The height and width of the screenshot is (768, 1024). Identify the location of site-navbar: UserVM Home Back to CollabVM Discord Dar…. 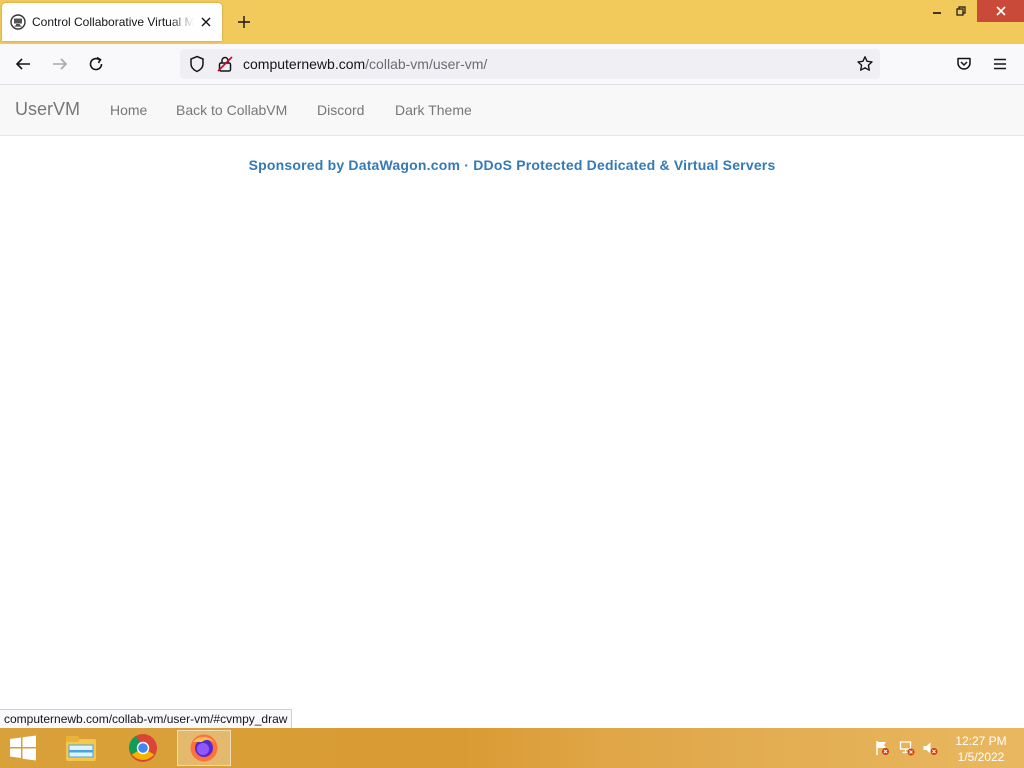
(512, 110).